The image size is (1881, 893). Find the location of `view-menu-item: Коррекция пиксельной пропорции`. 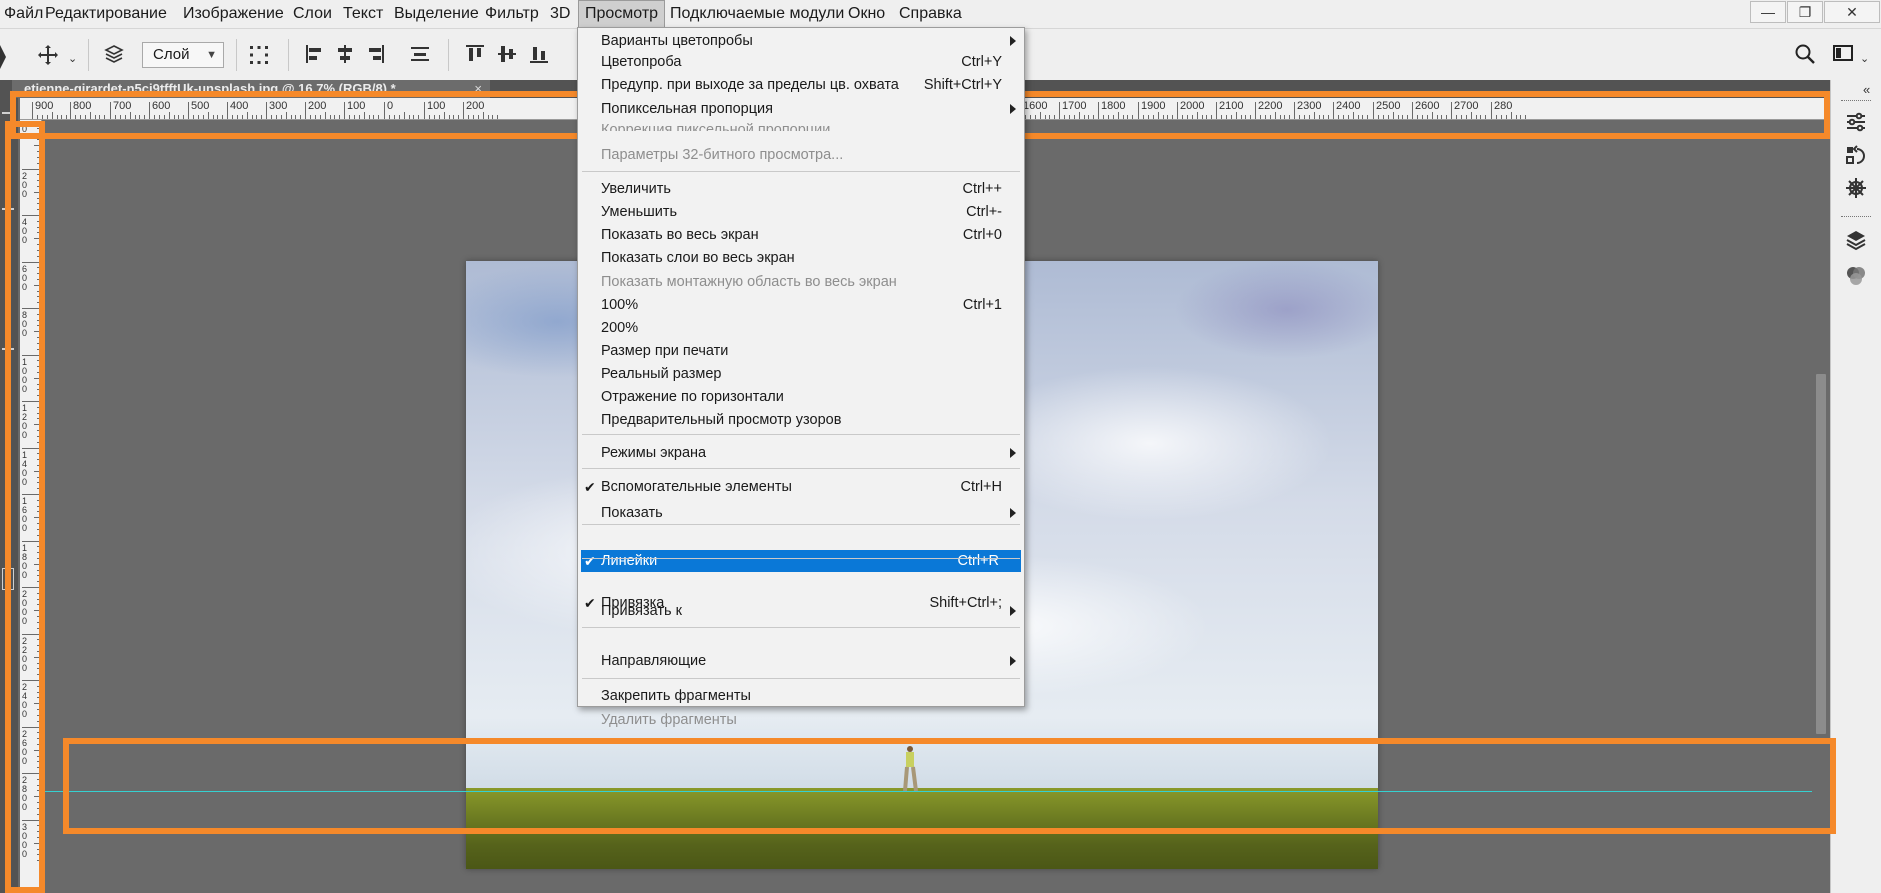

view-menu-item: Коррекция пиксельной пропорции is located at coordinates (801, 125).